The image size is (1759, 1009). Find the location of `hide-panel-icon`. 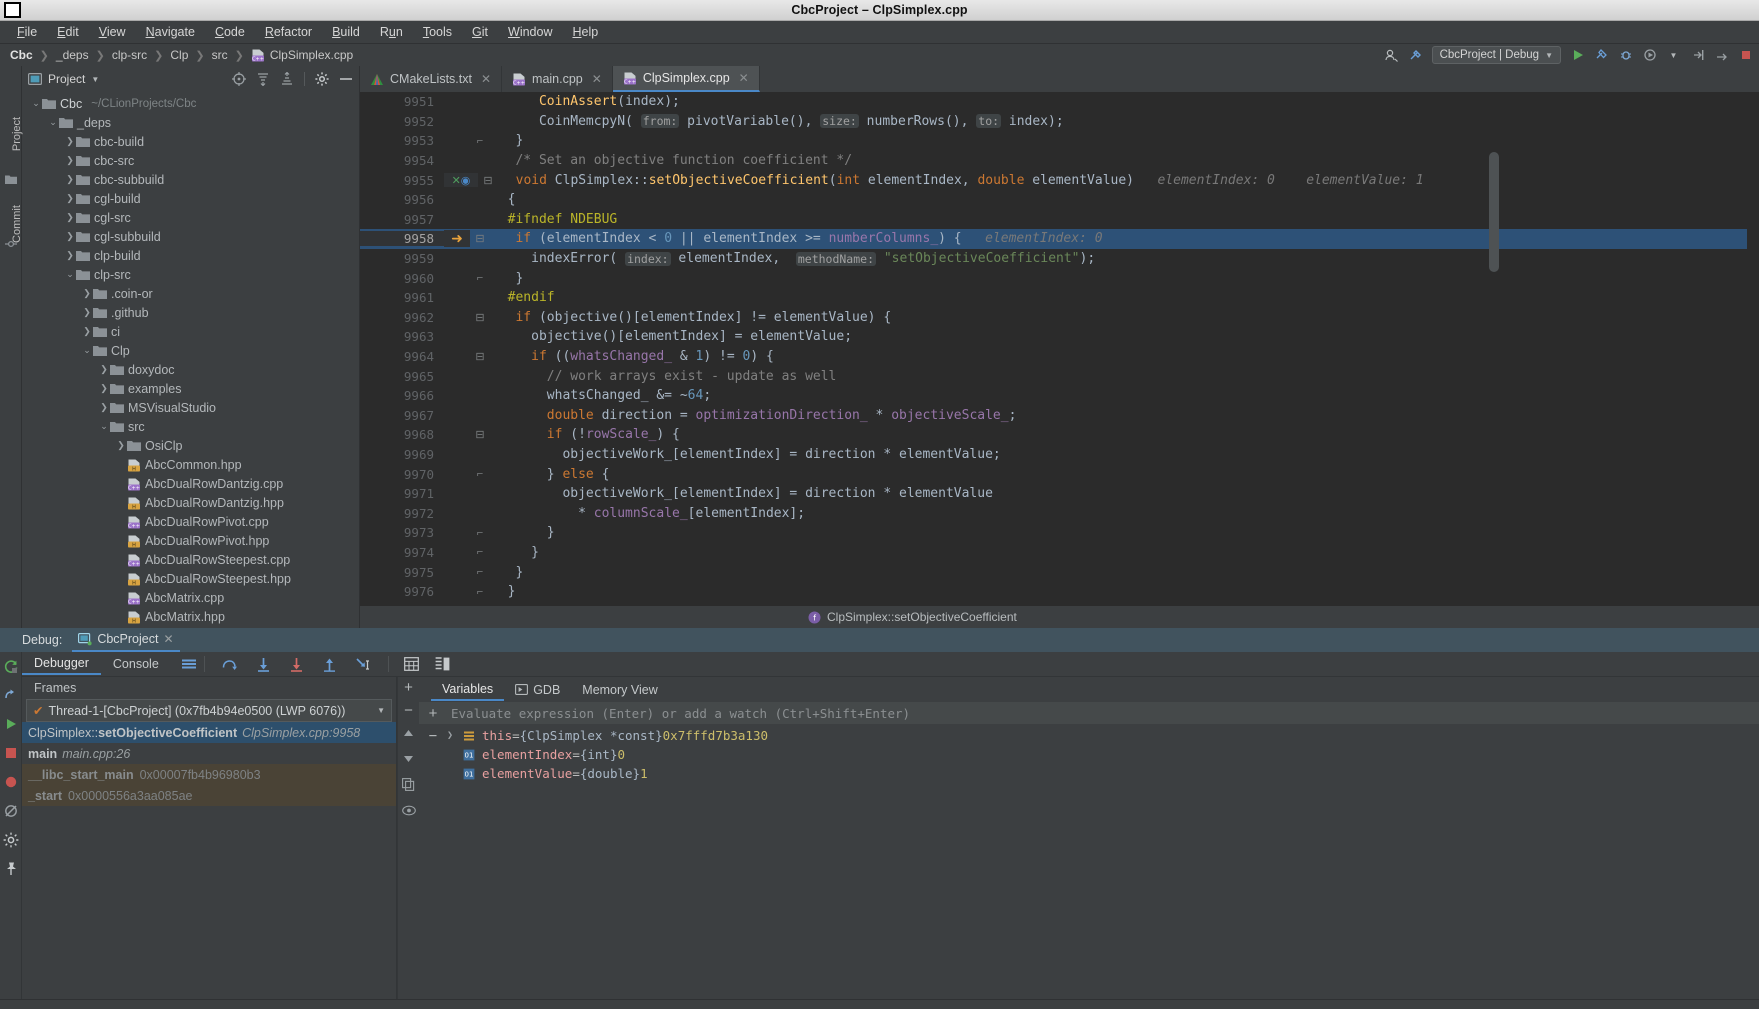

hide-panel-icon is located at coordinates (346, 79).